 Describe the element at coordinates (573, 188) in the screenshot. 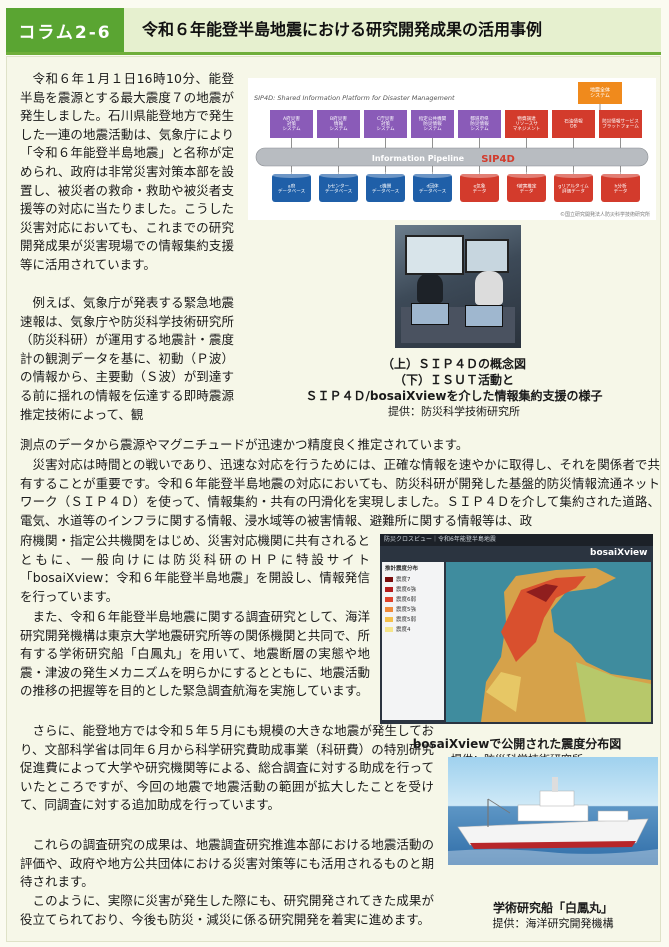

I see `database-label: gリアルタイム評価データ` at that location.